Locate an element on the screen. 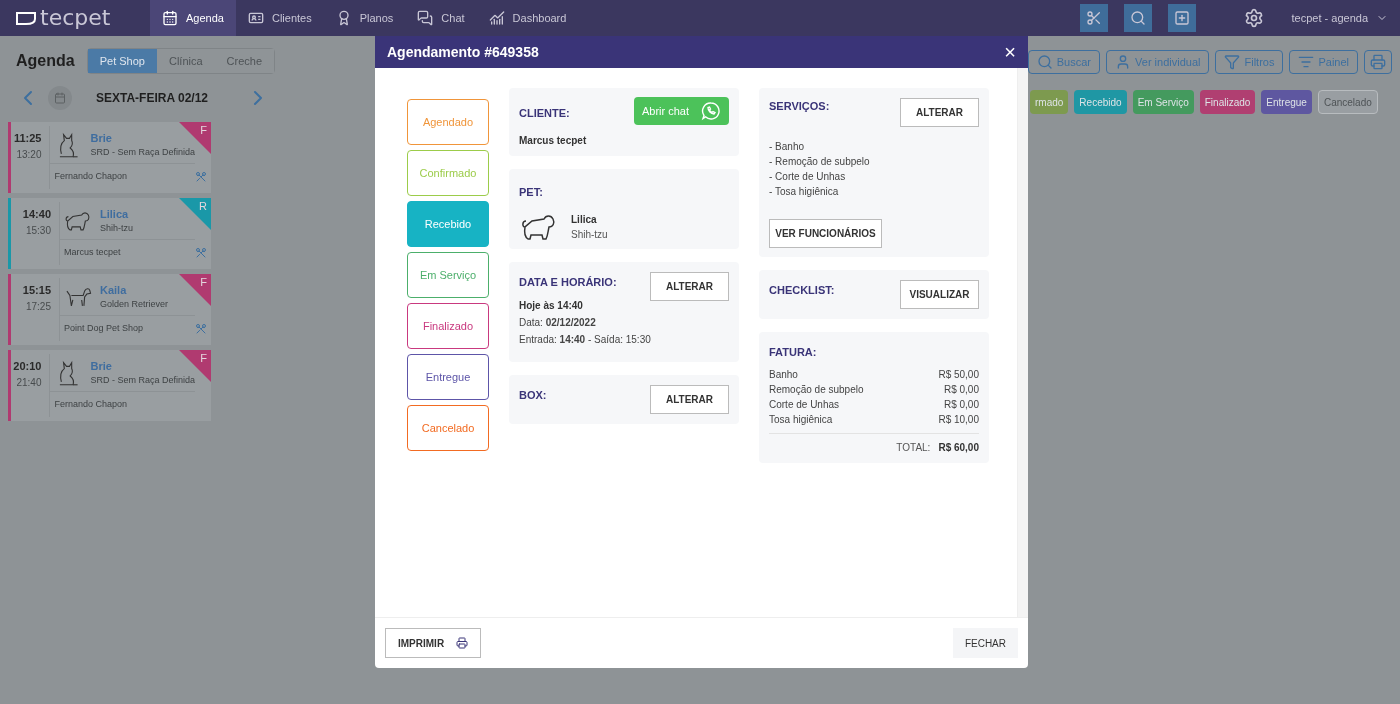  start-time: 11:25 is located at coordinates (27, 138).